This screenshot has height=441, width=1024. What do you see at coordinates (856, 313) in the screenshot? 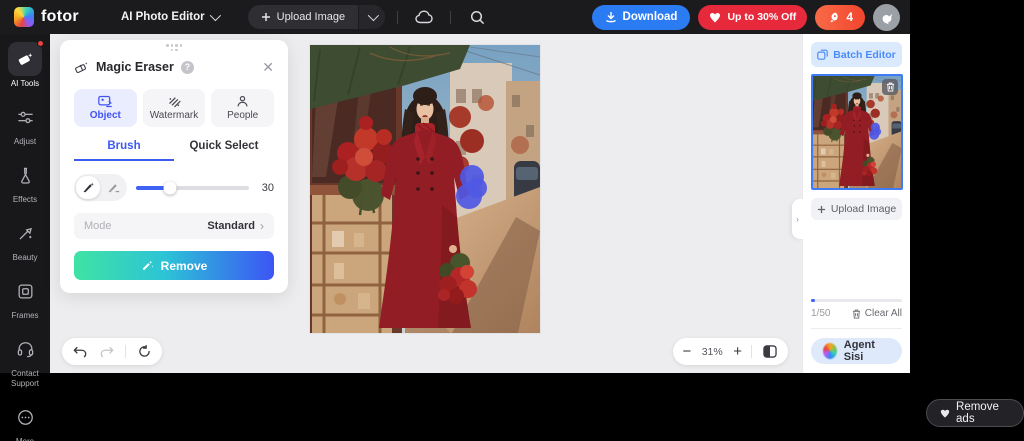
I see `trash-icon` at bounding box center [856, 313].